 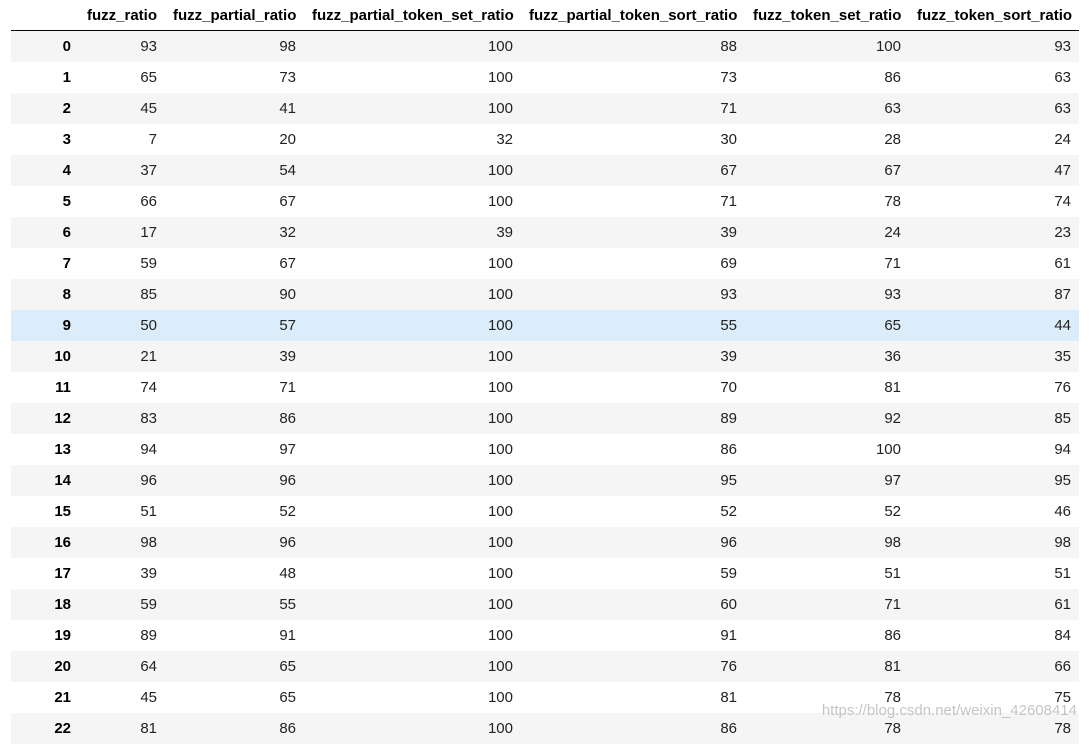 I want to click on table-row: 4 37 54 100 67 67 47, so click(x=545, y=170).